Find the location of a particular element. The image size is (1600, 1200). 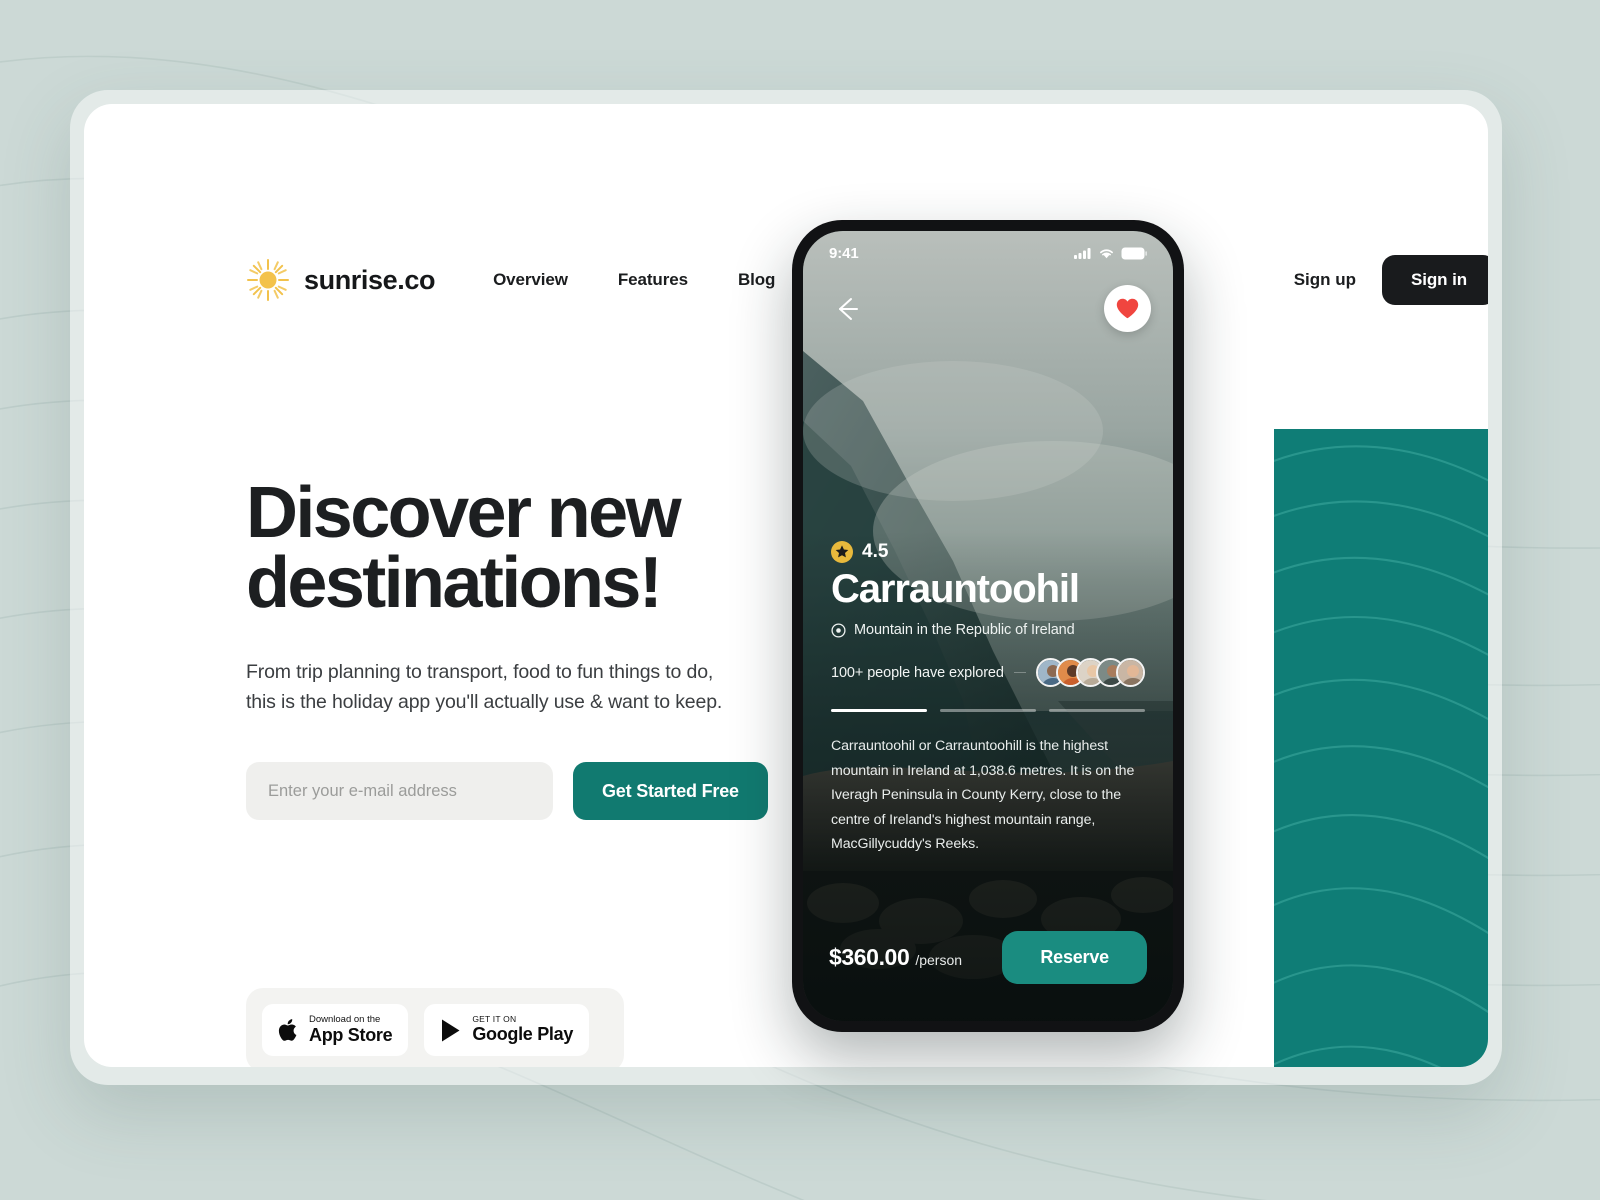

location-row: Mountain in the Republic of Ireland is located at coordinates (988, 630).